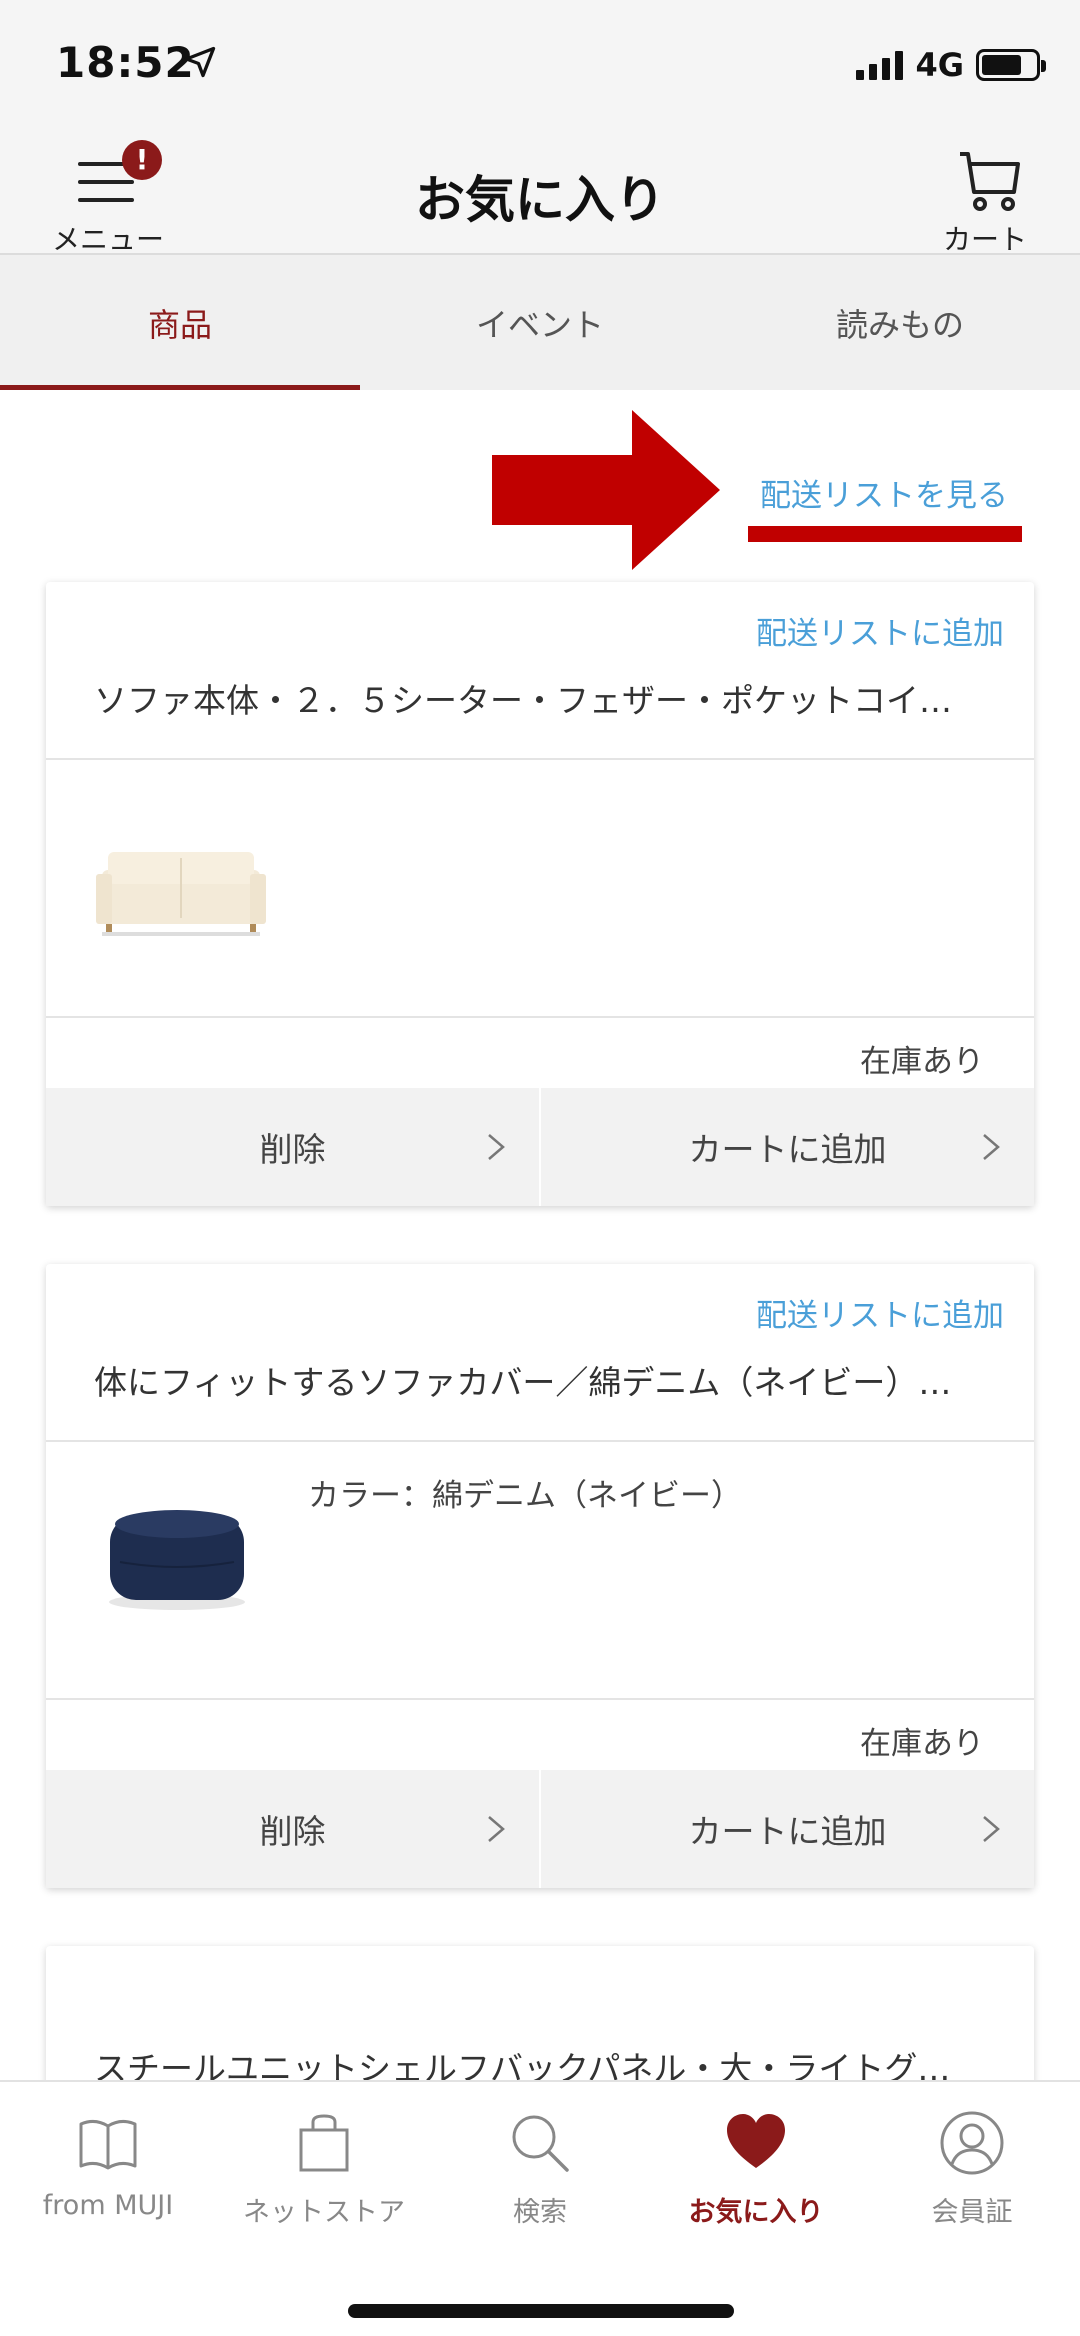  What do you see at coordinates (880, 65) in the screenshot?
I see `signal-icon` at bounding box center [880, 65].